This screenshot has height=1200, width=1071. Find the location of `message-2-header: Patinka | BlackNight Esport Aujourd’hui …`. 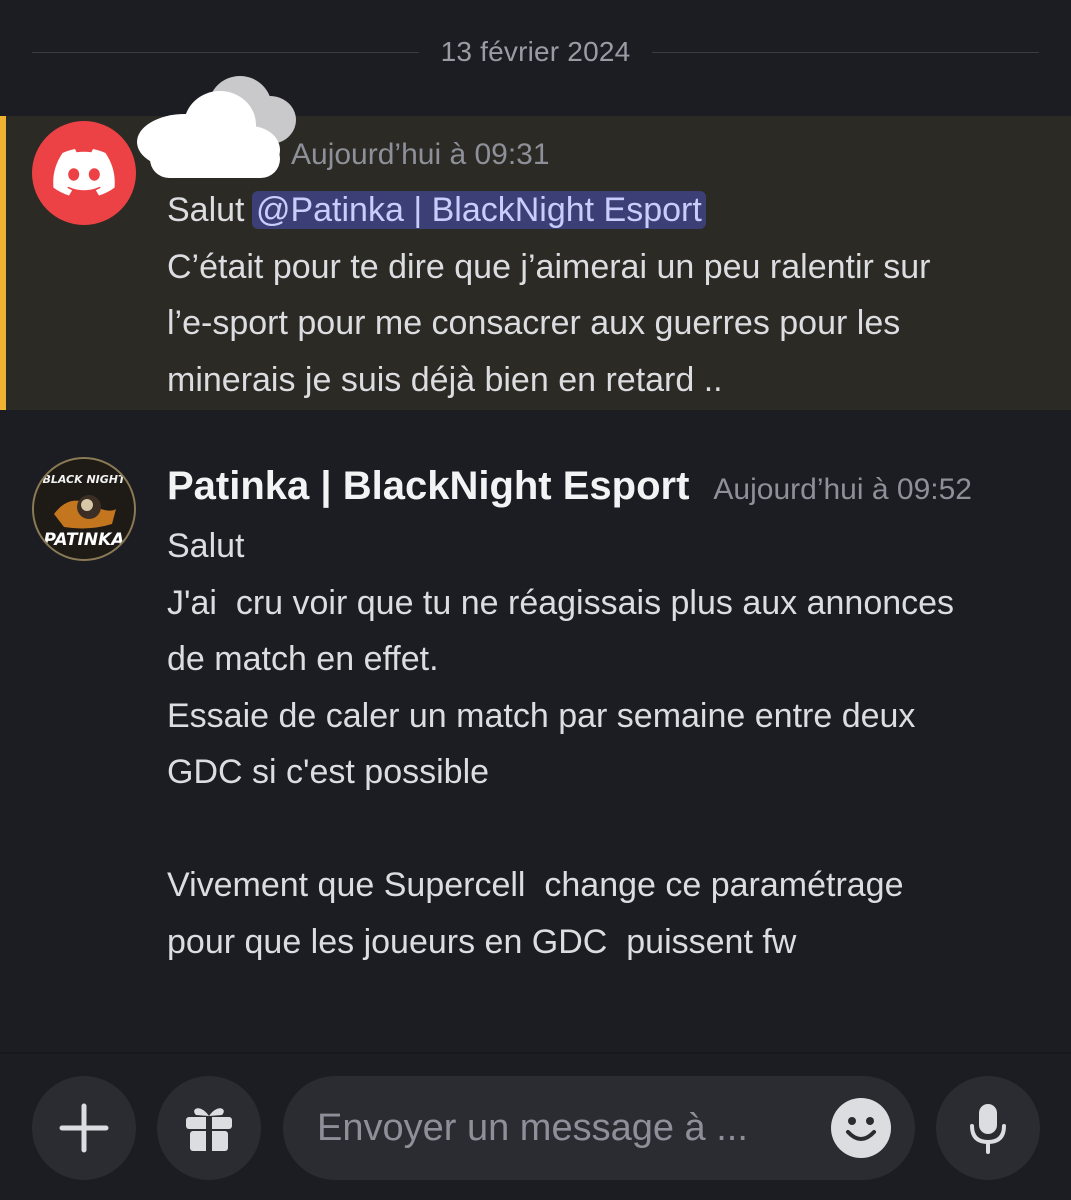

message-2-header: Patinka | BlackNight Esport Aujourd’hui … is located at coordinates (569, 486).